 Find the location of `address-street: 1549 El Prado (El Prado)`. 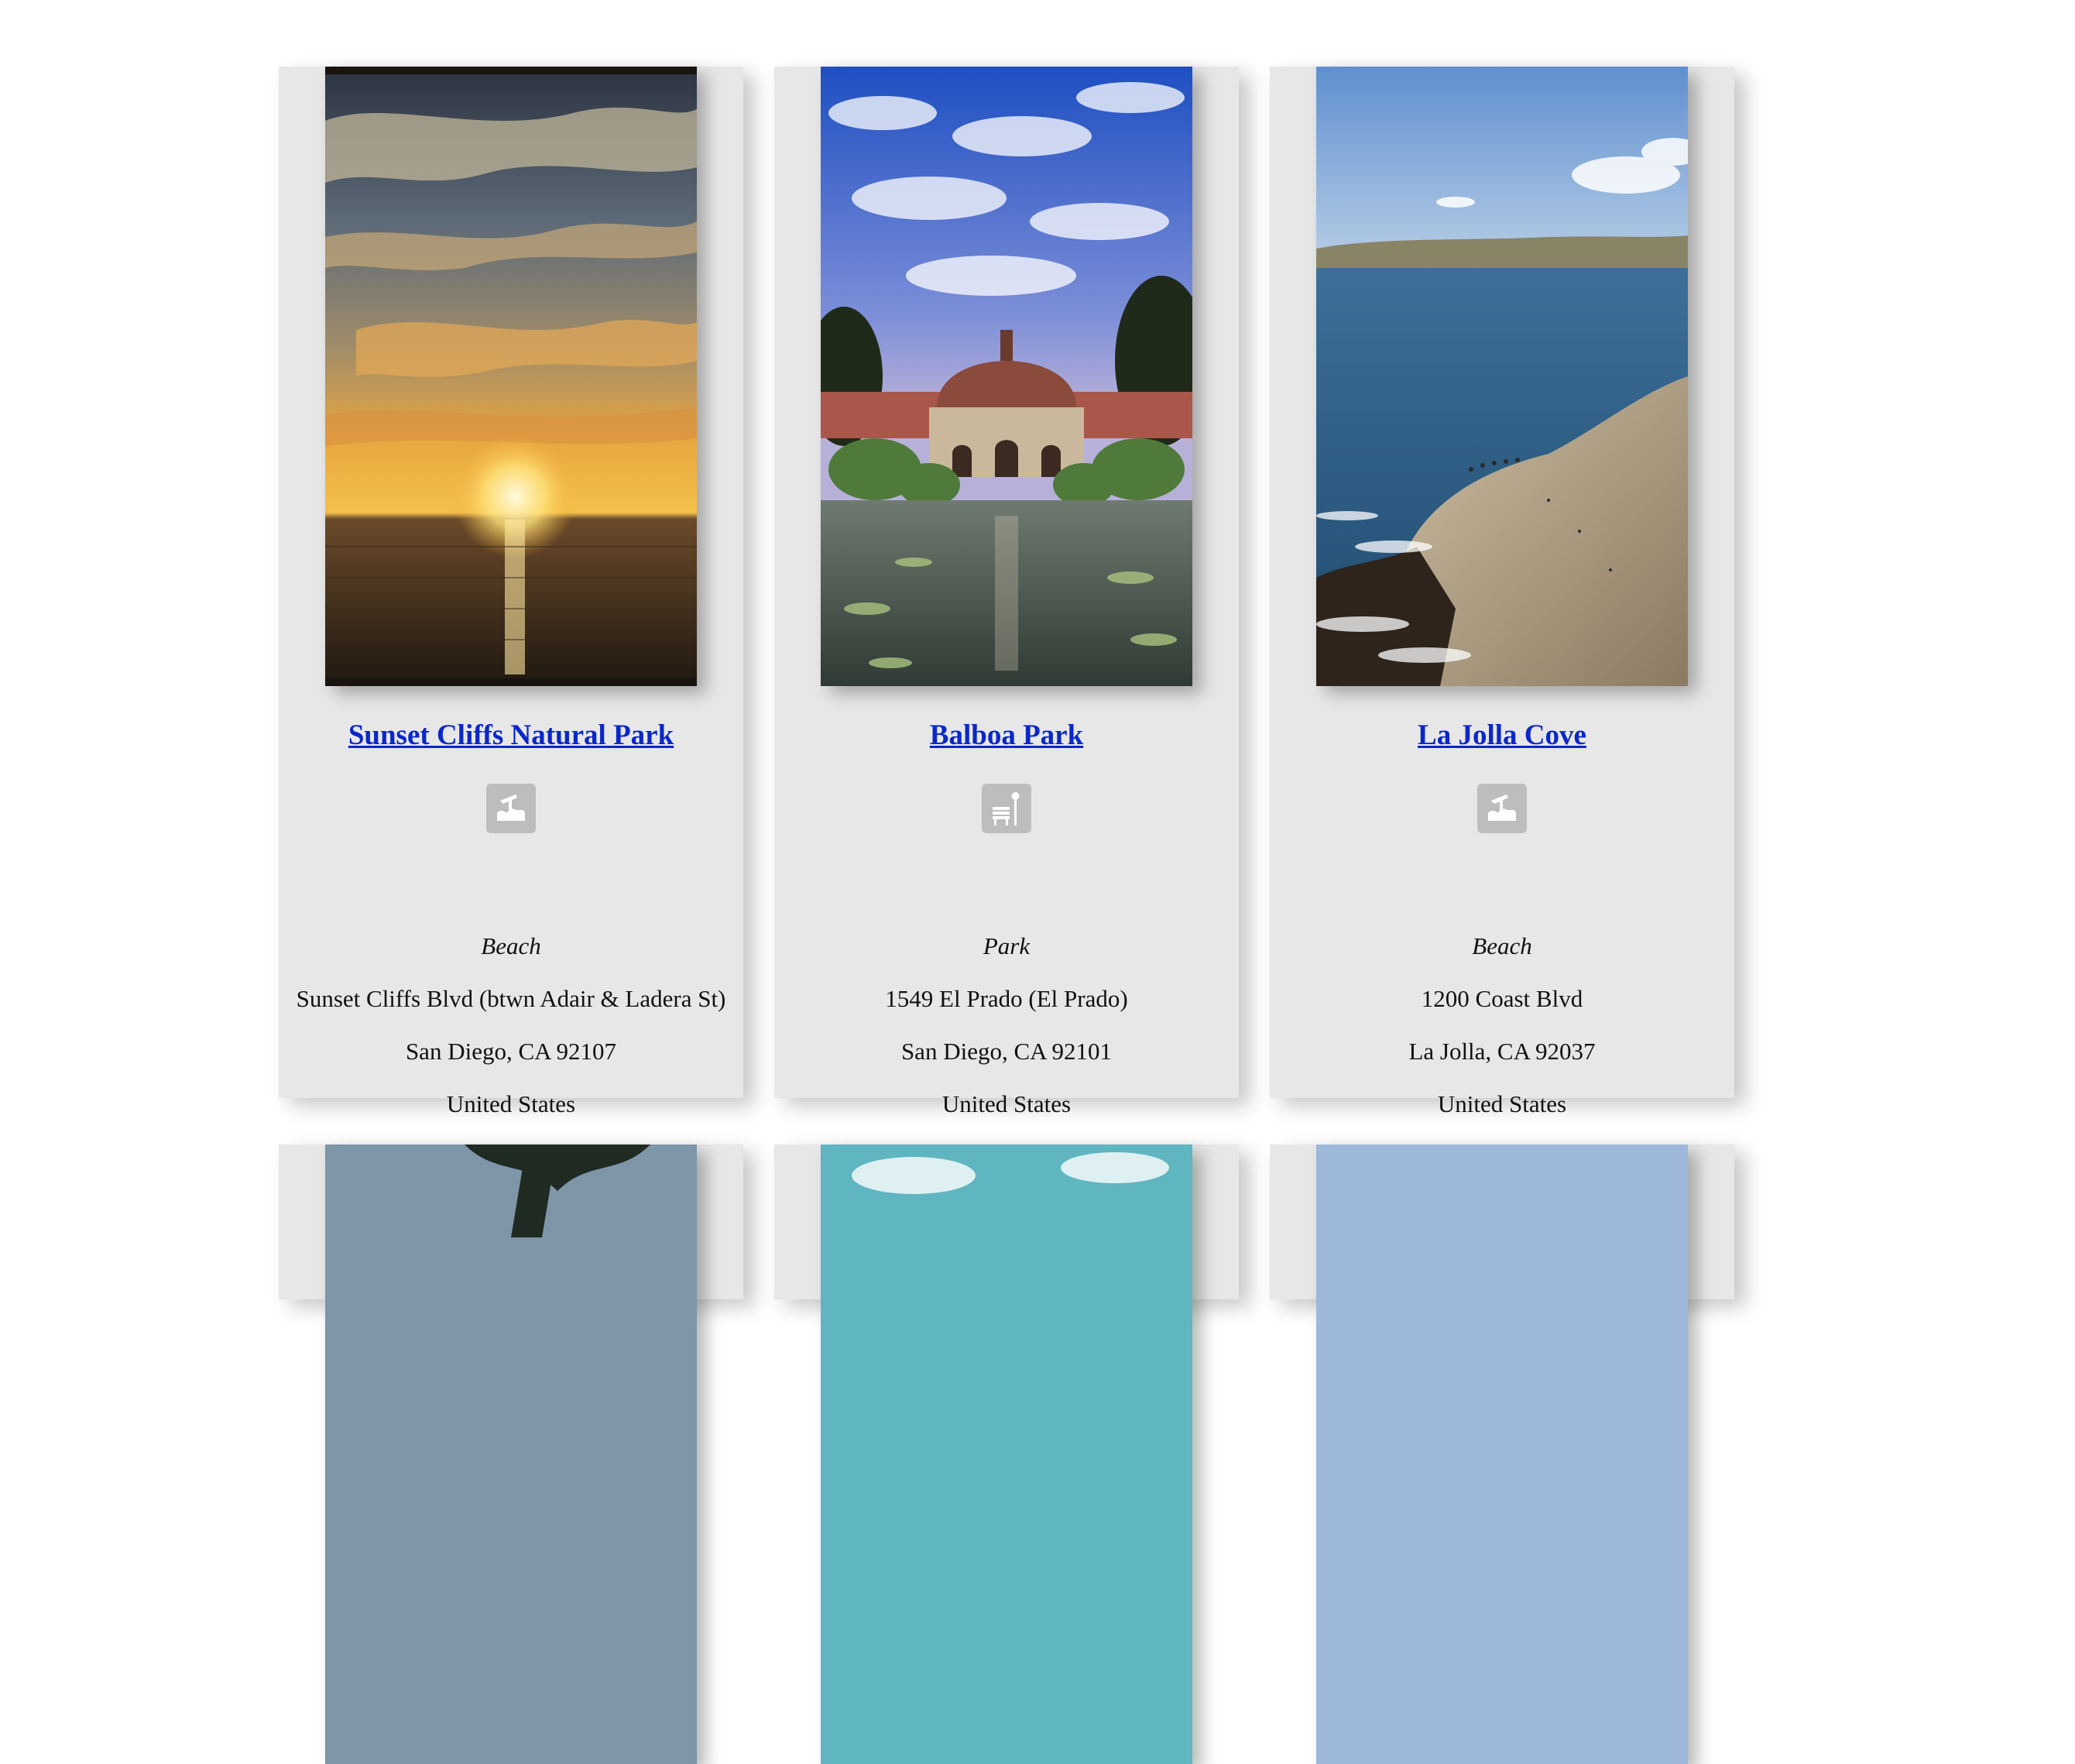

address-street: 1549 El Prado (El Prado) is located at coordinates (1006, 998).